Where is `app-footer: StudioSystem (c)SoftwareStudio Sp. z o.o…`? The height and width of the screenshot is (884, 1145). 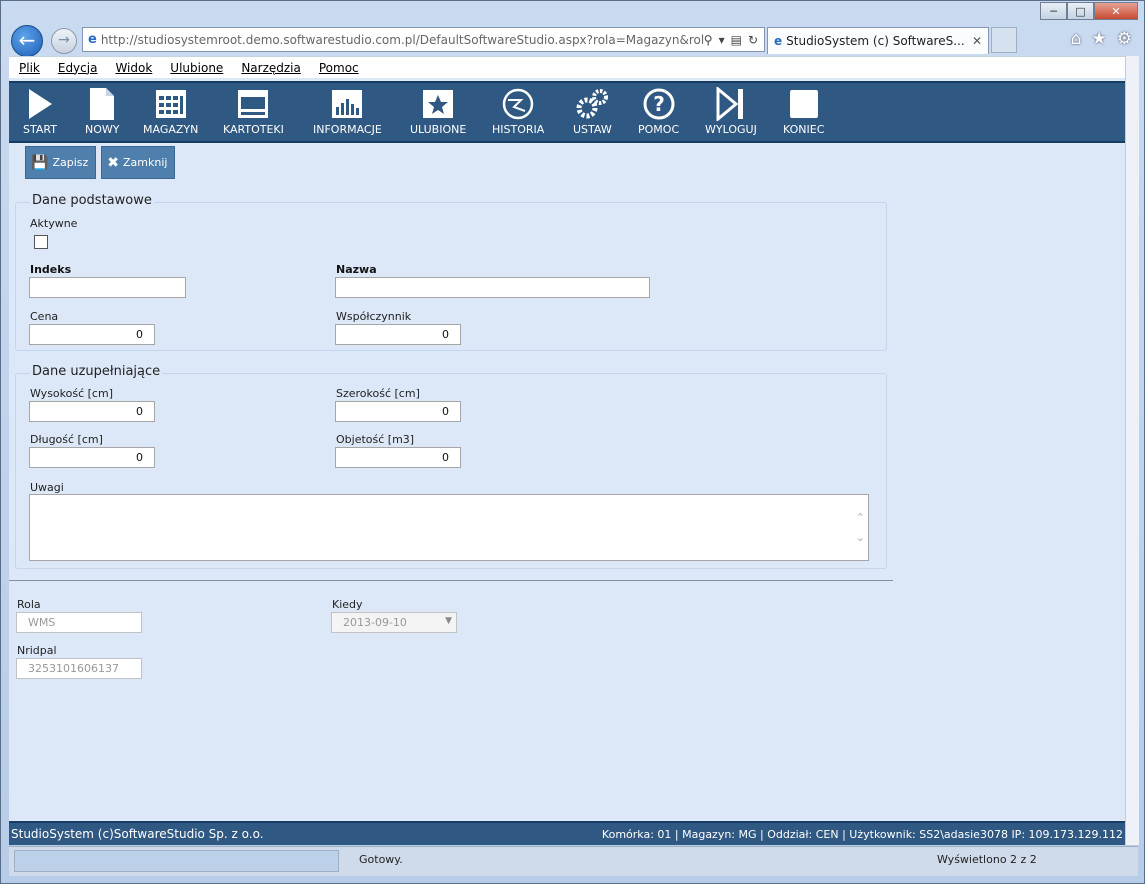 app-footer: StudioSystem (c)SoftwareStudio Sp. z o.o… is located at coordinates (567, 833).